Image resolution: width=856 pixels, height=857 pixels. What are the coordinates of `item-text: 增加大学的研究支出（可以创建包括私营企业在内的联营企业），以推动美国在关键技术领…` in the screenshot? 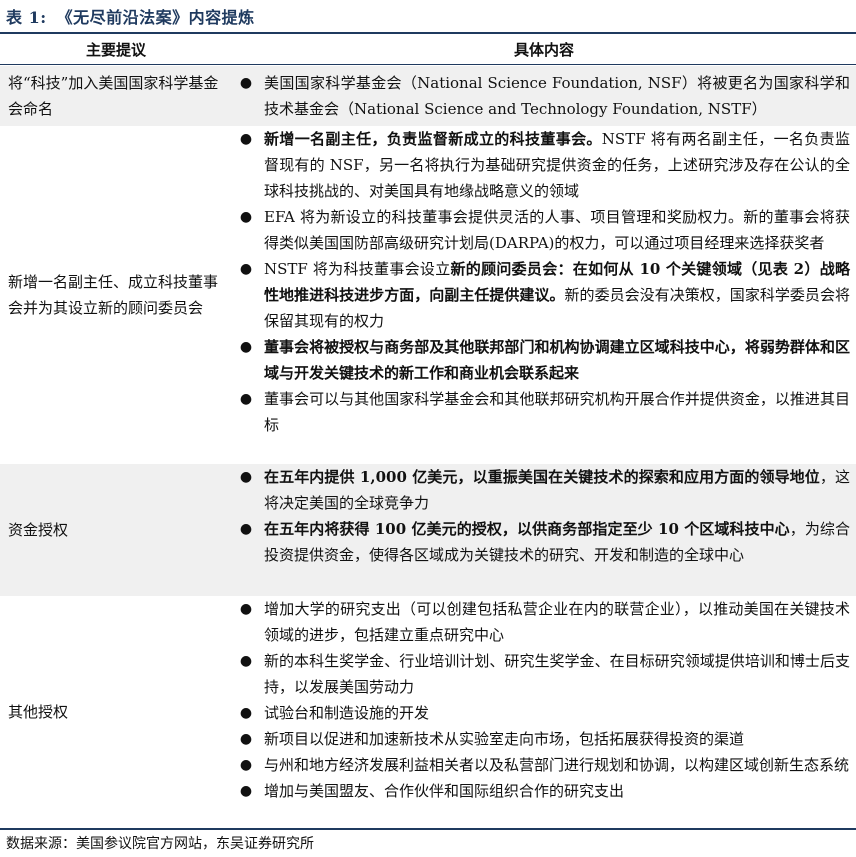 It's located at (557, 622).